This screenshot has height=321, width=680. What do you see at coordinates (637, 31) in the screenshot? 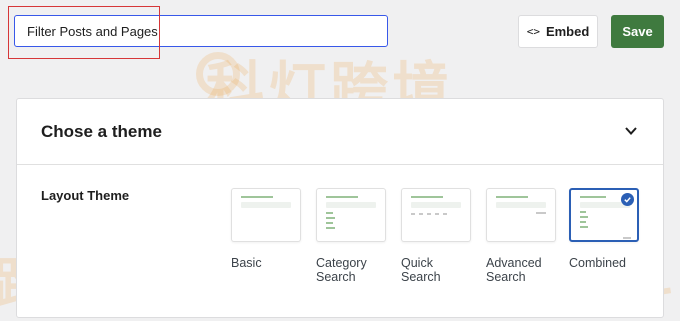
I see `save-button: Save` at bounding box center [637, 31].